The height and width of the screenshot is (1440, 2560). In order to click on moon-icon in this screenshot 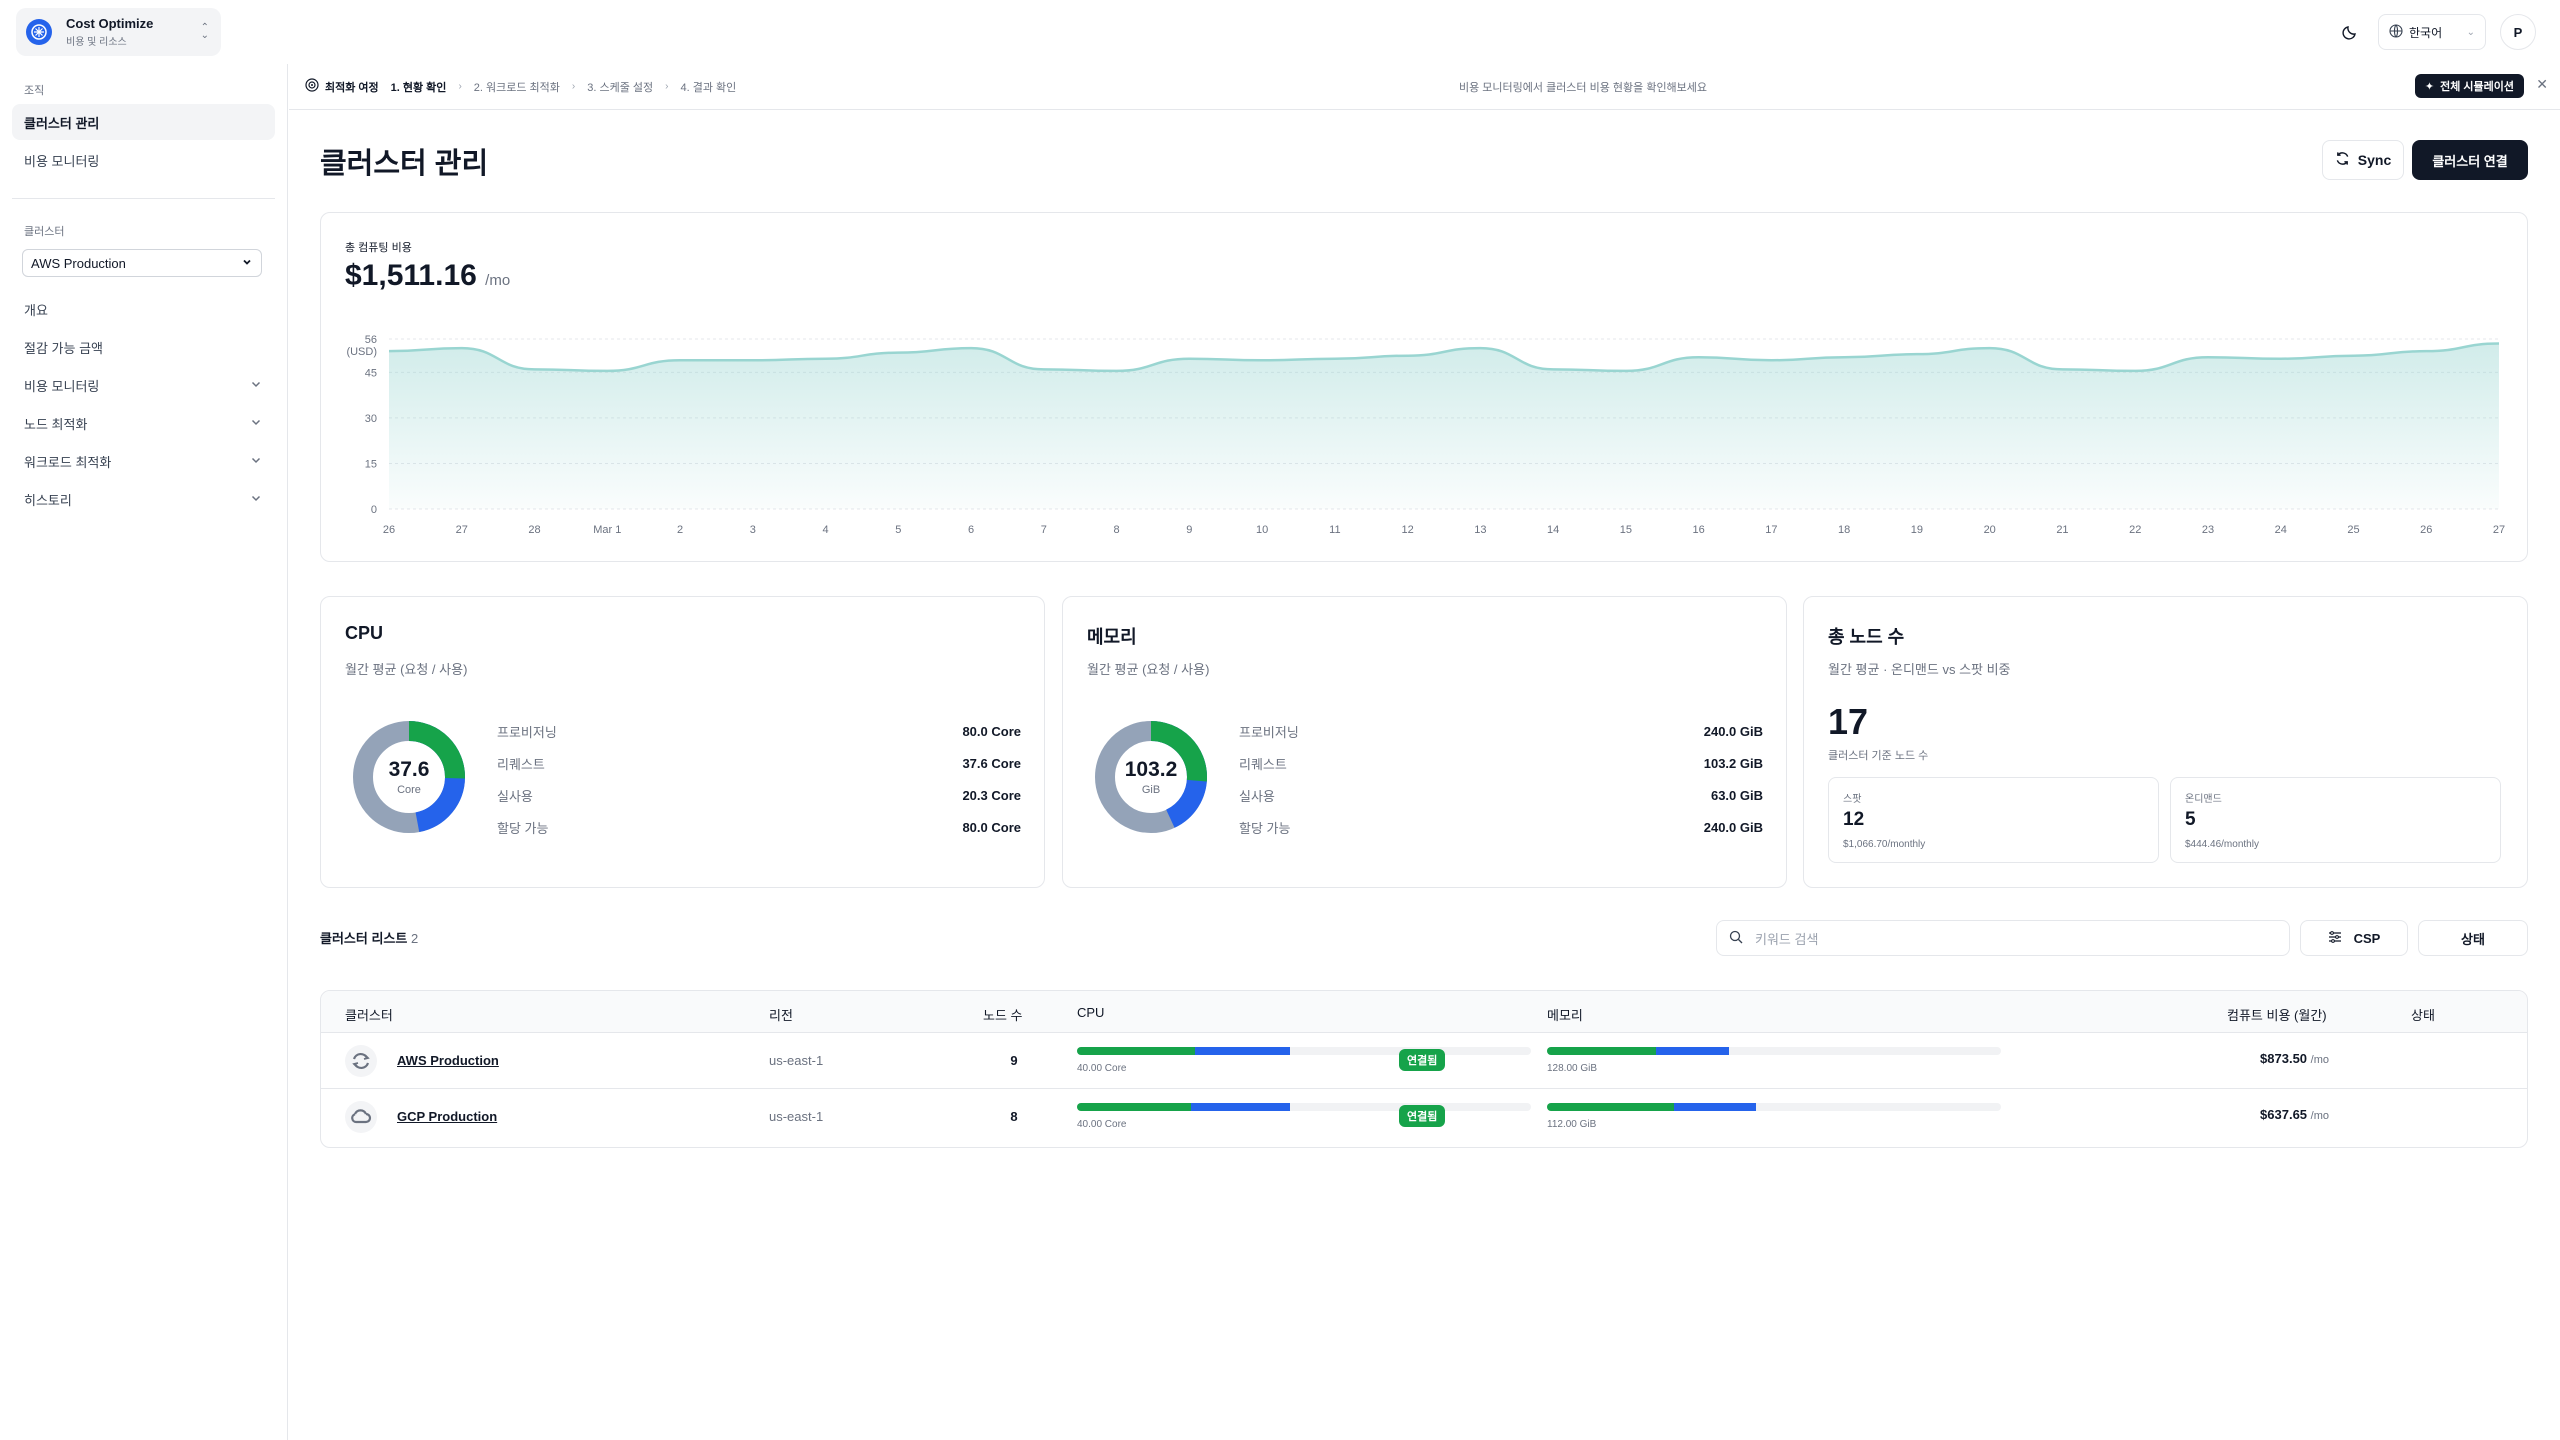, I will do `click(2350, 32)`.